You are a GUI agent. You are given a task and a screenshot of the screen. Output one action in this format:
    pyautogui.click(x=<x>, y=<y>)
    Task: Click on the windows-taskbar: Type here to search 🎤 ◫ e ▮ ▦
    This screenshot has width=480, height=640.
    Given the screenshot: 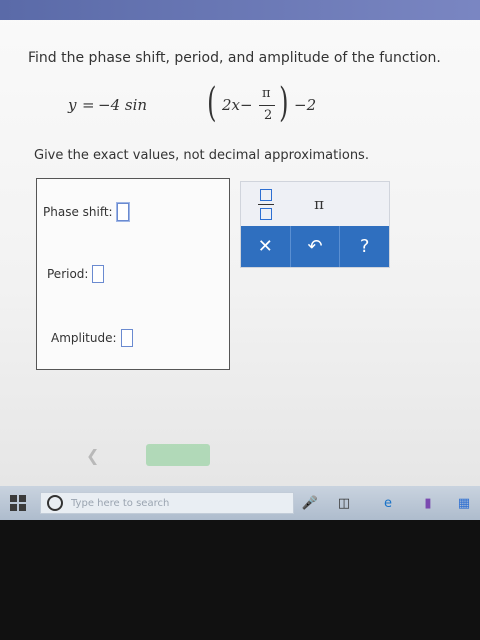 What is the action you would take?
    pyautogui.click(x=240, y=503)
    